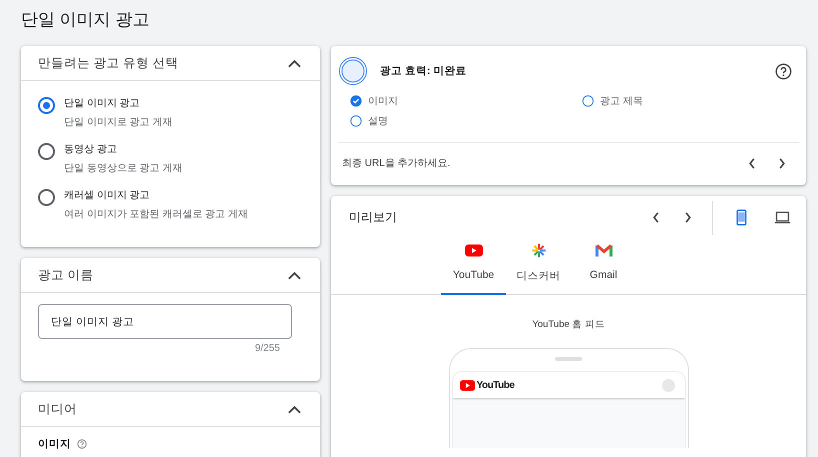 The height and width of the screenshot is (457, 818). I want to click on m-logo-icon, so click(603, 250).